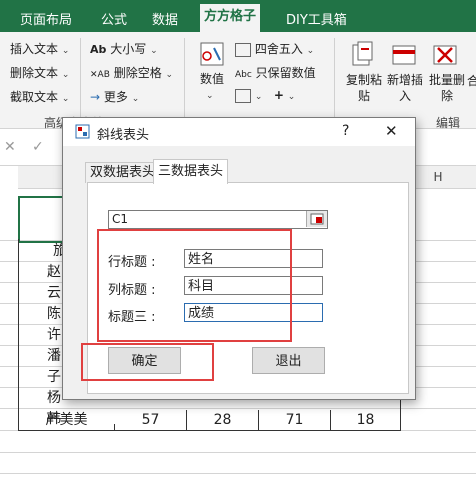  What do you see at coordinates (39, 96) in the screenshot?
I see `extract-text-button: 截取文本 ⌄` at bounding box center [39, 96].